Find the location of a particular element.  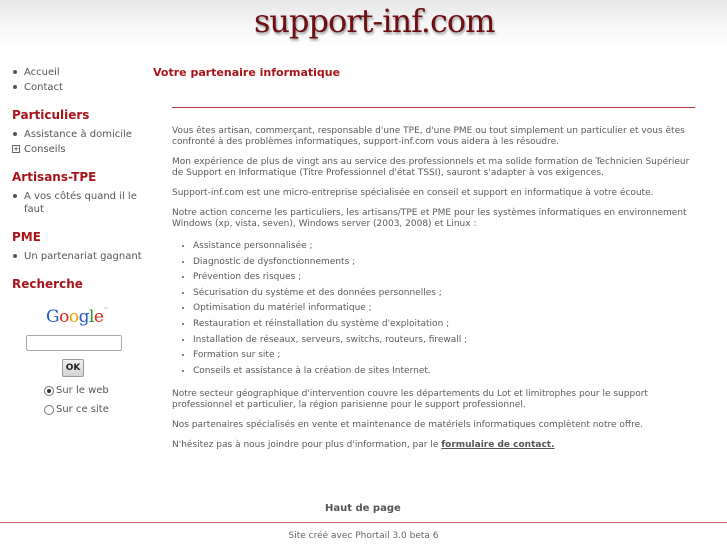

sidebar-item-assistance: Assistance à domicile is located at coordinates (77, 134).